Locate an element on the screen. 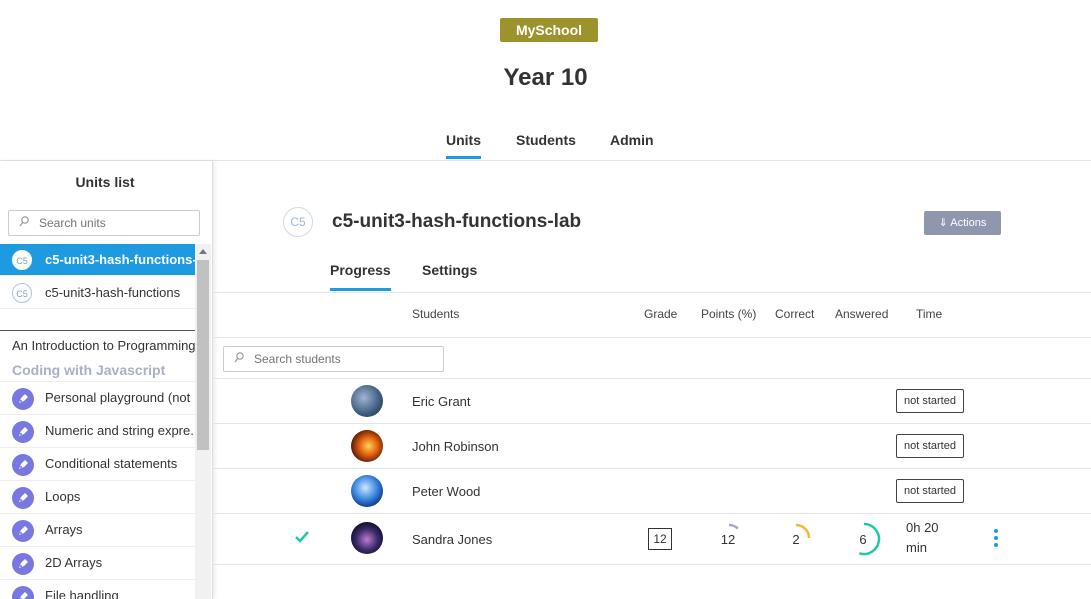 The width and height of the screenshot is (1091, 599). lesson-item: Conditional statements is located at coordinates (97, 463).